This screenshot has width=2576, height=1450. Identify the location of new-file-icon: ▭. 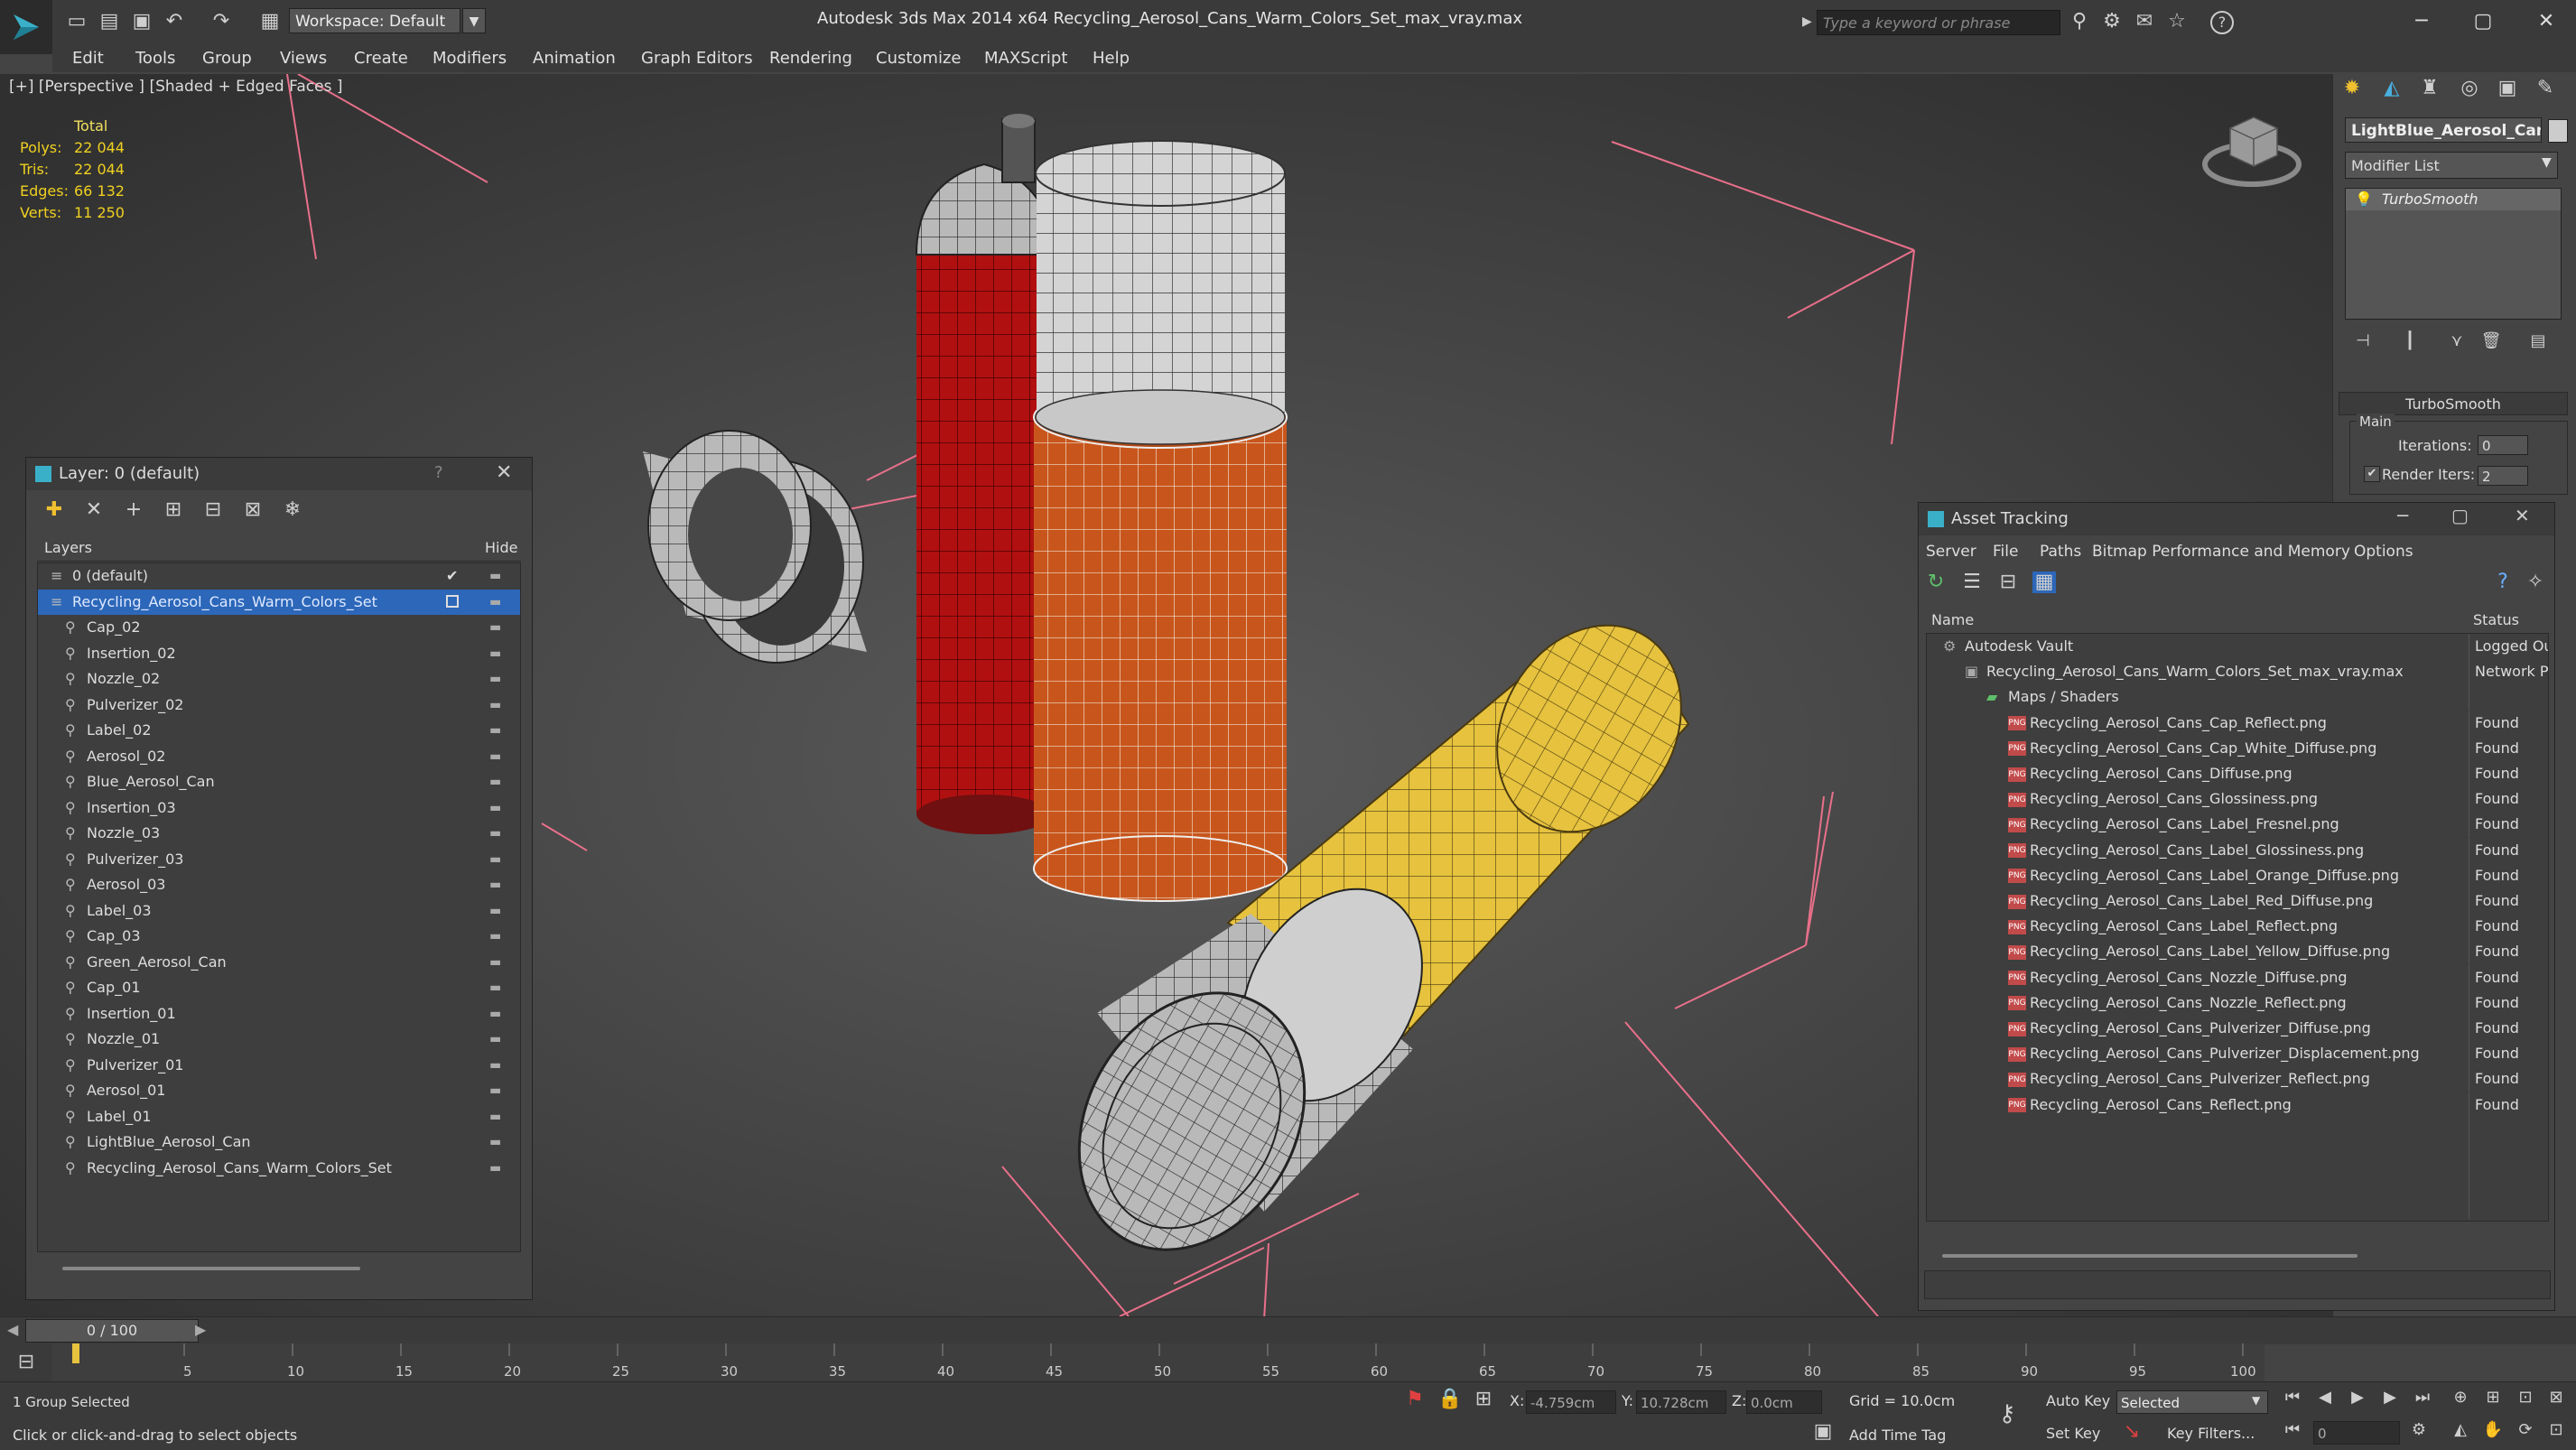
(76, 22).